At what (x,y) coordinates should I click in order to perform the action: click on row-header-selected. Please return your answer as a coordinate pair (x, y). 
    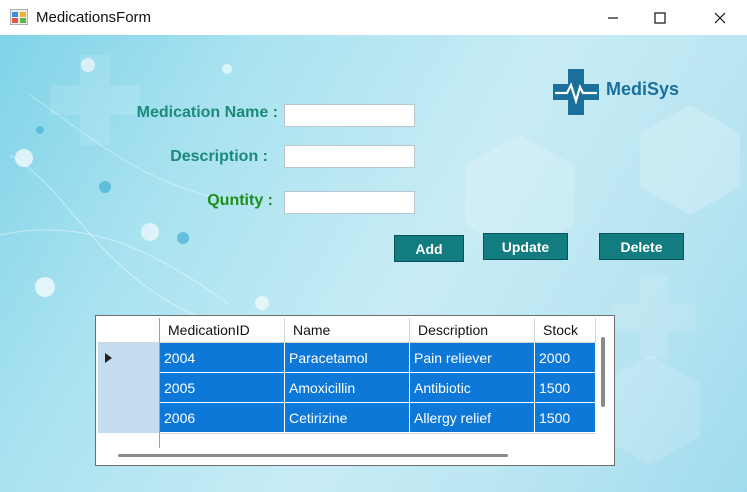
    Looking at the image, I should click on (129, 388).